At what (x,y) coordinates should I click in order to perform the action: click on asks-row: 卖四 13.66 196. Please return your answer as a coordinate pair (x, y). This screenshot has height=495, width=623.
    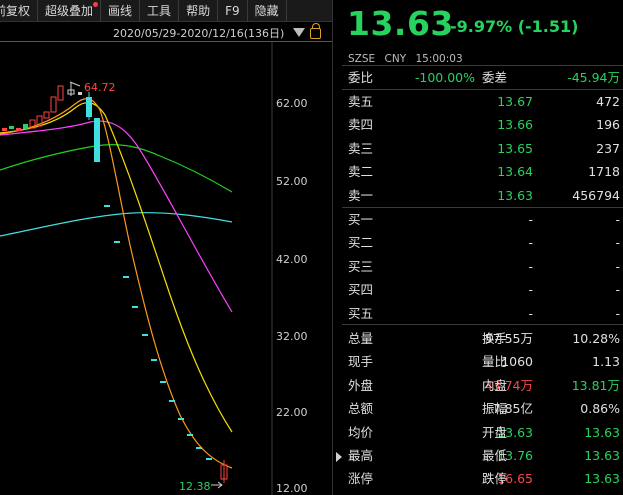
    Looking at the image, I should click on (482, 124).